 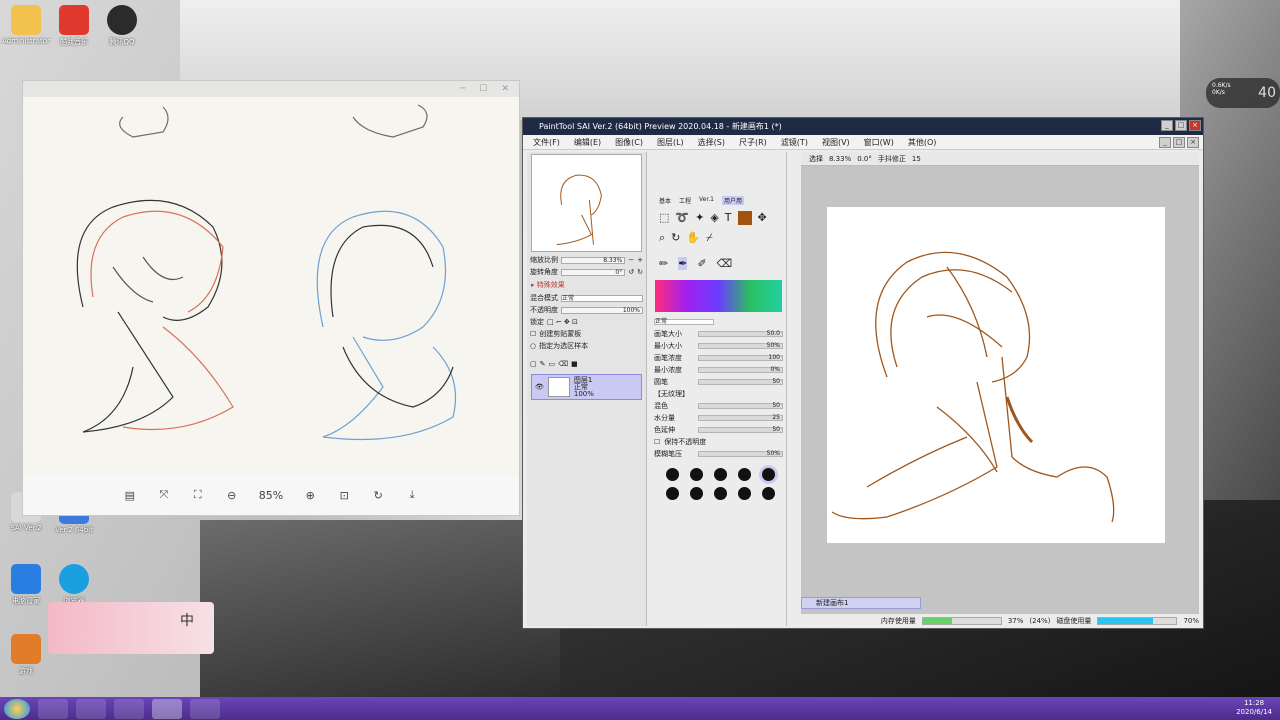 What do you see at coordinates (1195, 125) in the screenshot?
I see `close-button: ×` at bounding box center [1195, 125].